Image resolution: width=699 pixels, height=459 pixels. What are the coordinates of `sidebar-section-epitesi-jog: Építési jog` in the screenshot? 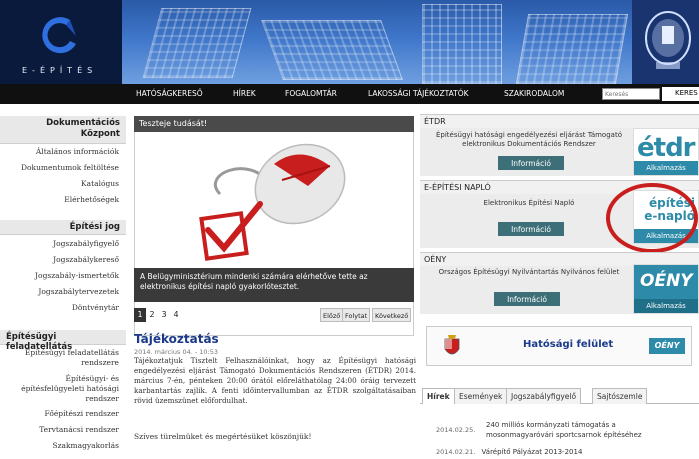 It's located at (63, 227).